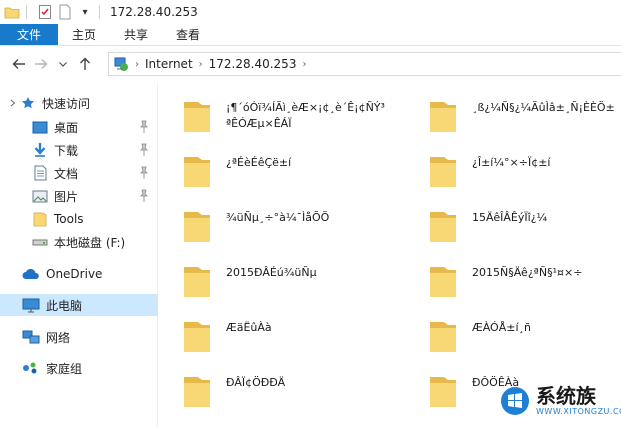 This screenshot has width=621, height=427. Describe the element at coordinates (66, 196) in the screenshot. I see `sidebar-item-label: 图片` at that location.